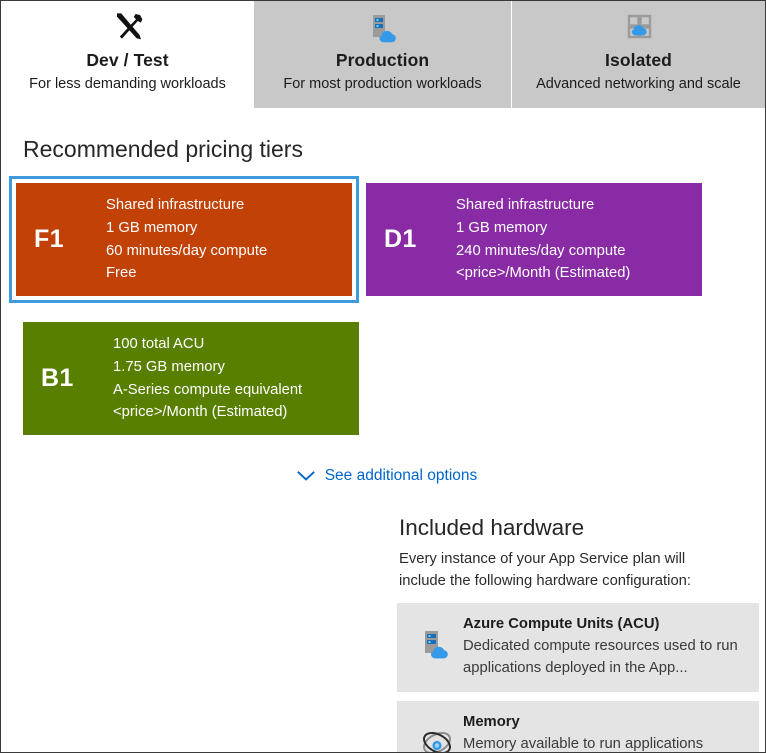 Image resolution: width=766 pixels, height=753 pixels. I want to click on see-additional-options-label: See additional options, so click(401, 475).